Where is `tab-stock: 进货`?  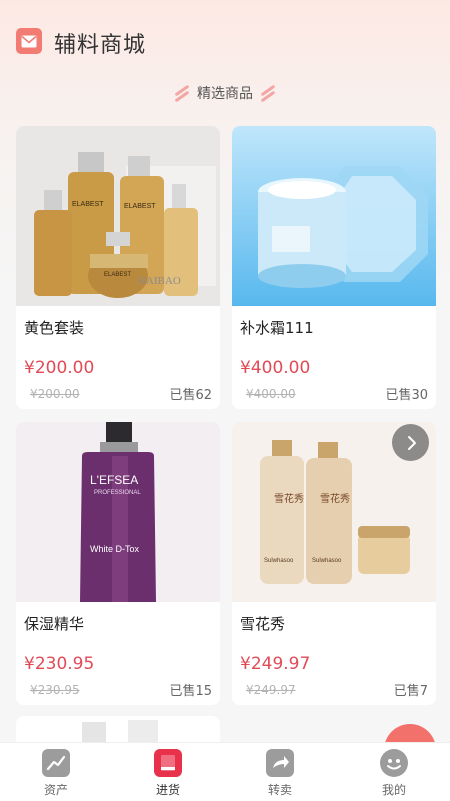 tab-stock: 进货 is located at coordinates (168, 772).